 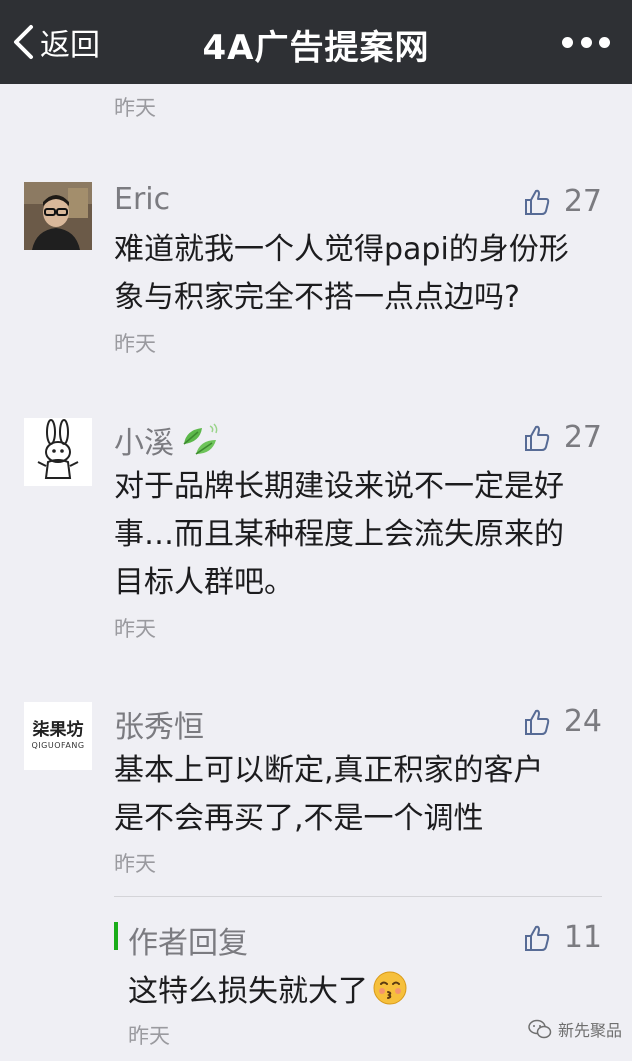 What do you see at coordinates (339, 534) in the screenshot?
I see `comment-text-line: 事…而且某种程度上会流失原来的` at bounding box center [339, 534].